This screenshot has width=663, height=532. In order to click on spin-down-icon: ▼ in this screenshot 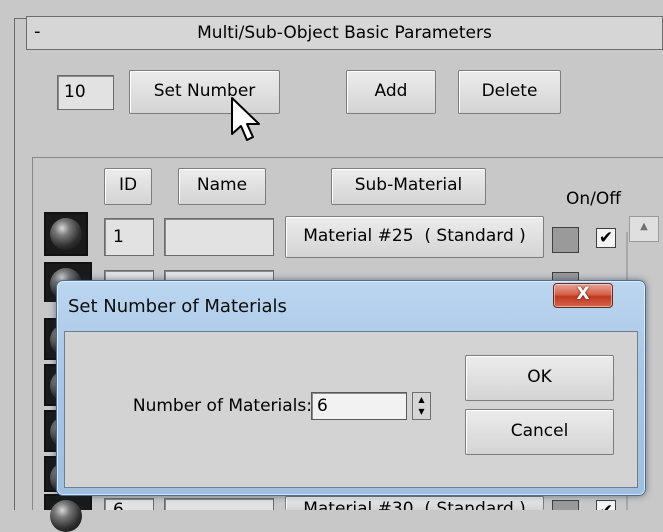, I will do `click(421, 412)`.